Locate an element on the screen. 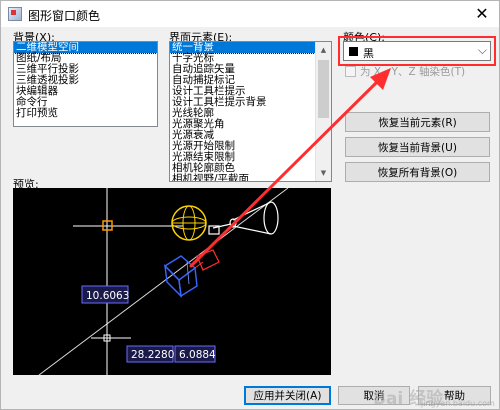  restore-context-button: 恢复当前背景(U) is located at coordinates (417, 147).